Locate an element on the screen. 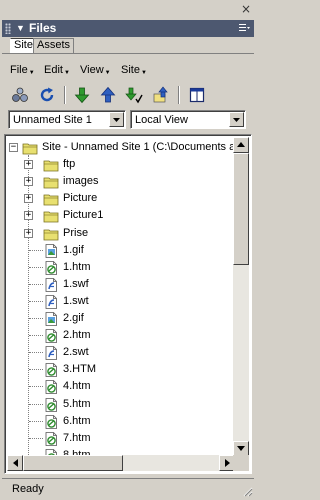 This screenshot has height=500, width=320. site-select: Unnamed Site 1 is located at coordinates (67, 119).